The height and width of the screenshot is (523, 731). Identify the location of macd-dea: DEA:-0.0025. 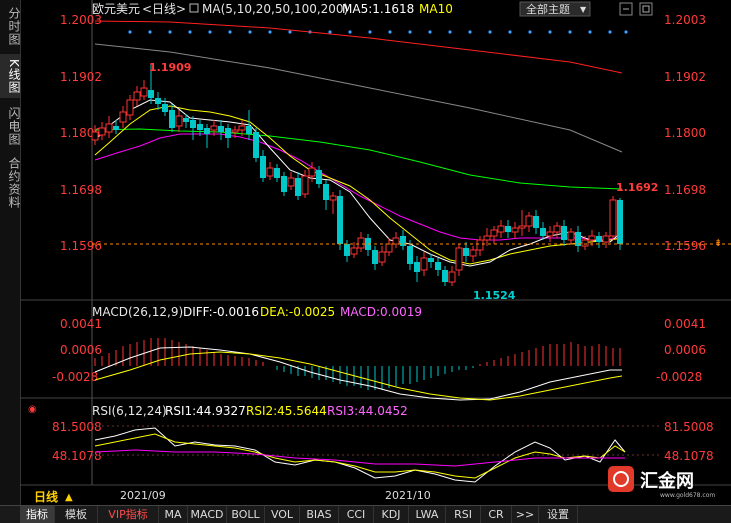
(297, 312).